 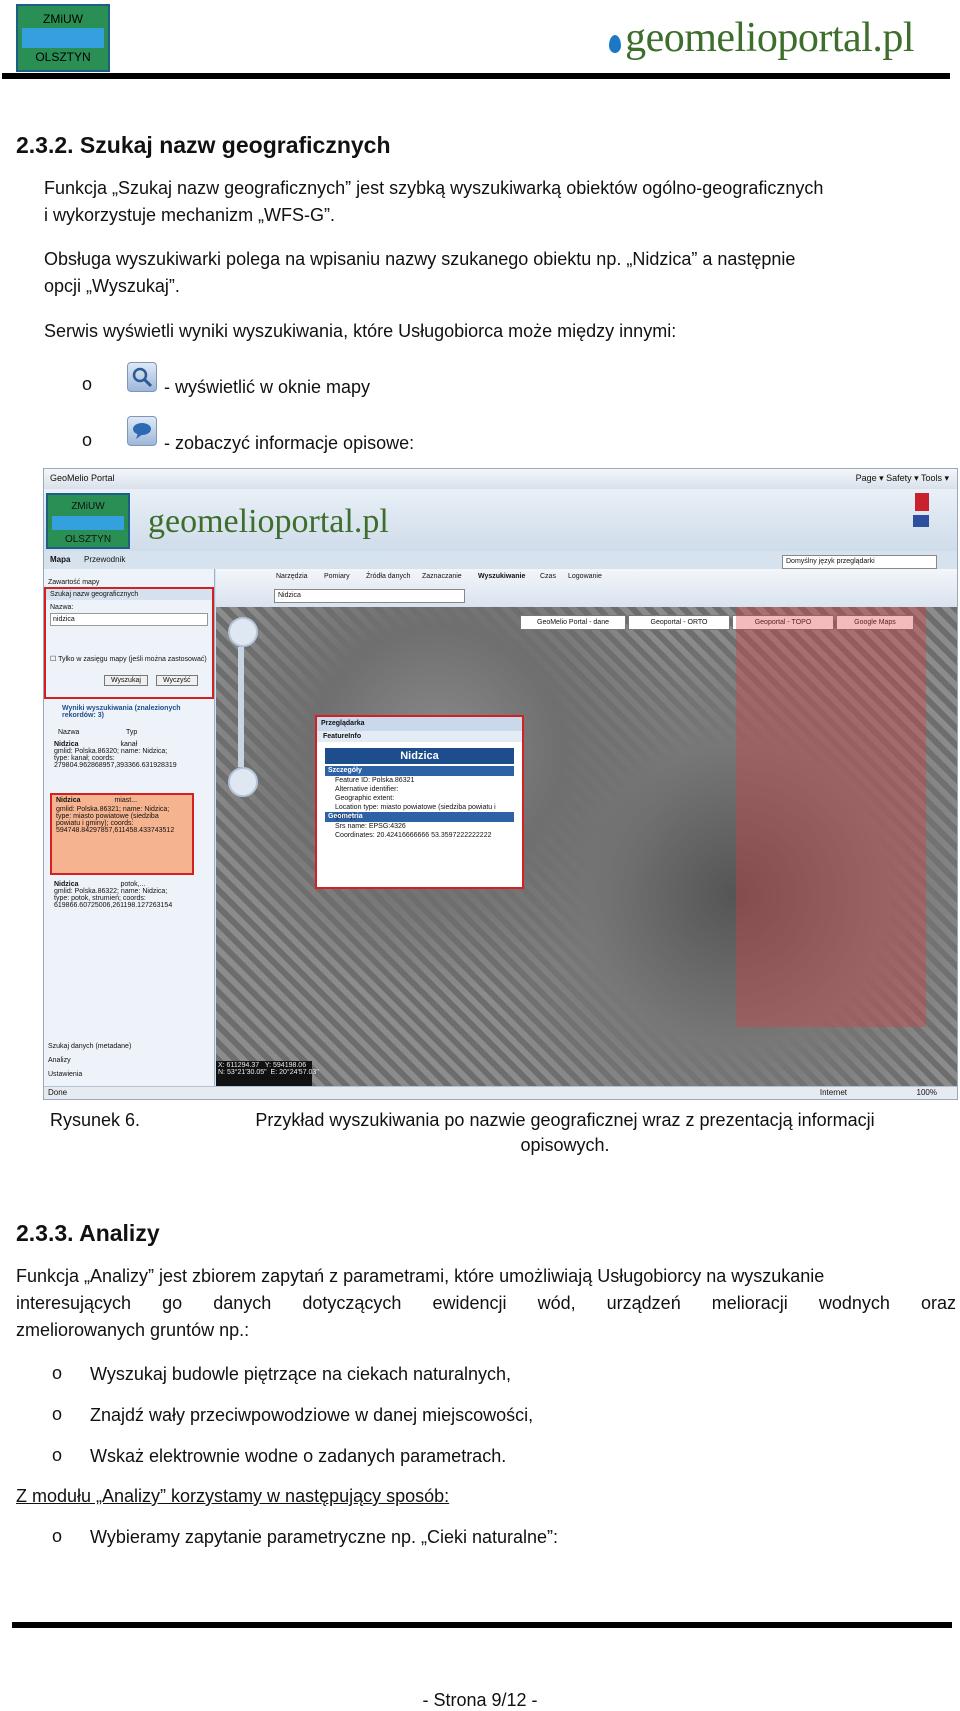 I want to click on popup-feature-name: Nidzica, so click(x=419, y=756).